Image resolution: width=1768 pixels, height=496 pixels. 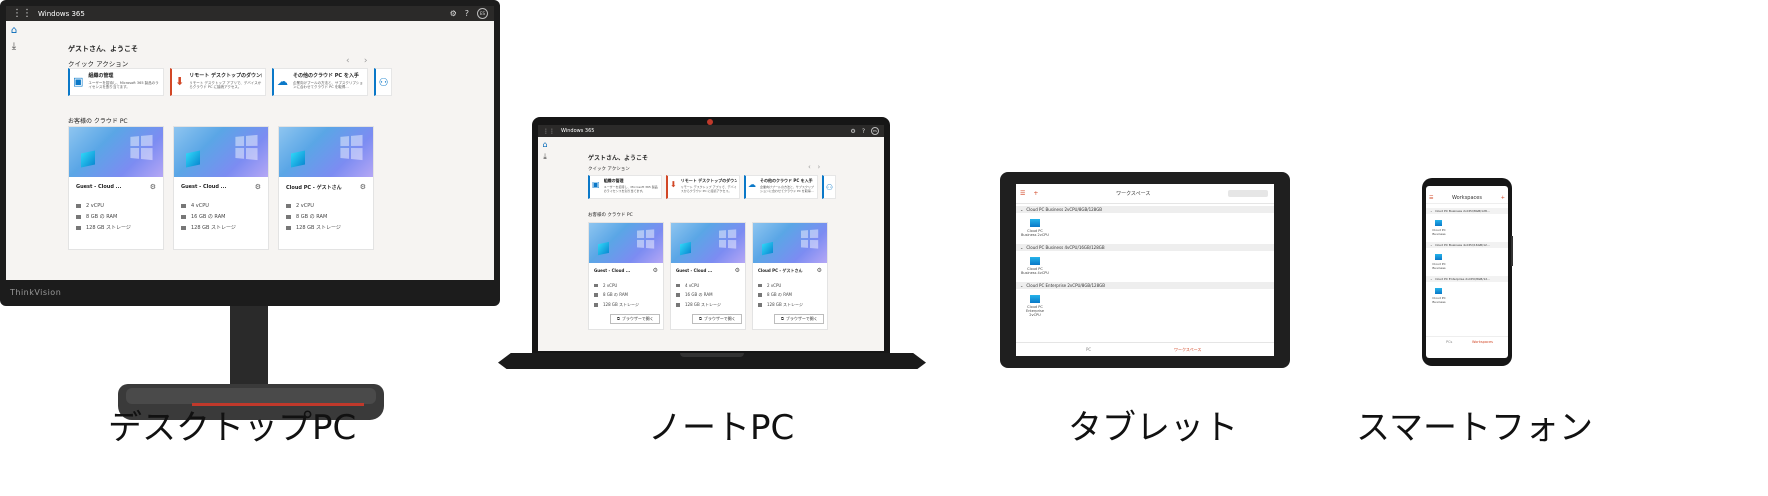 What do you see at coordinates (98, 121) in the screenshot?
I see `cloud-pcs-title: お客様の クラウド PC` at bounding box center [98, 121].